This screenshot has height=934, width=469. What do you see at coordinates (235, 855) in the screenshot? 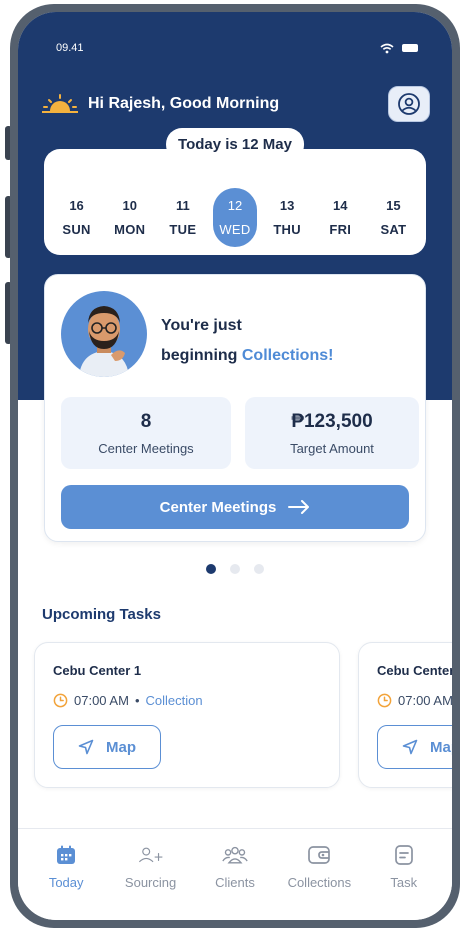
I see `users-icon` at bounding box center [235, 855].